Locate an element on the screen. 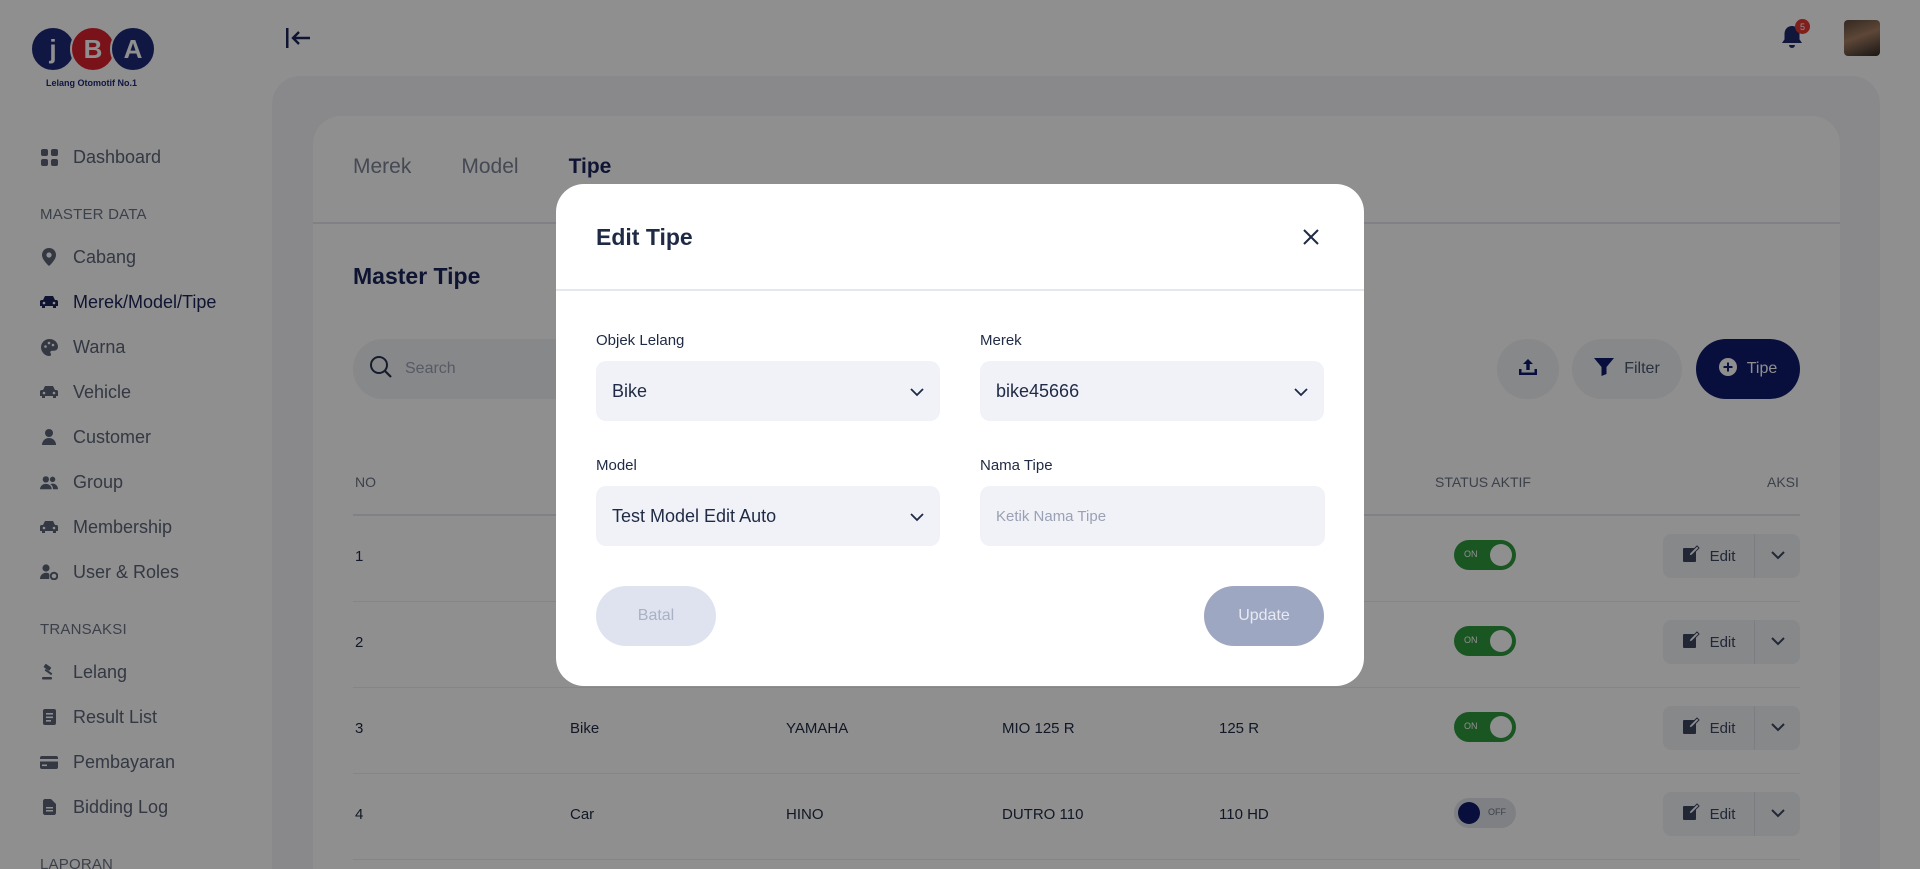  model-select: Test Model Edit Auto is located at coordinates (768, 516).